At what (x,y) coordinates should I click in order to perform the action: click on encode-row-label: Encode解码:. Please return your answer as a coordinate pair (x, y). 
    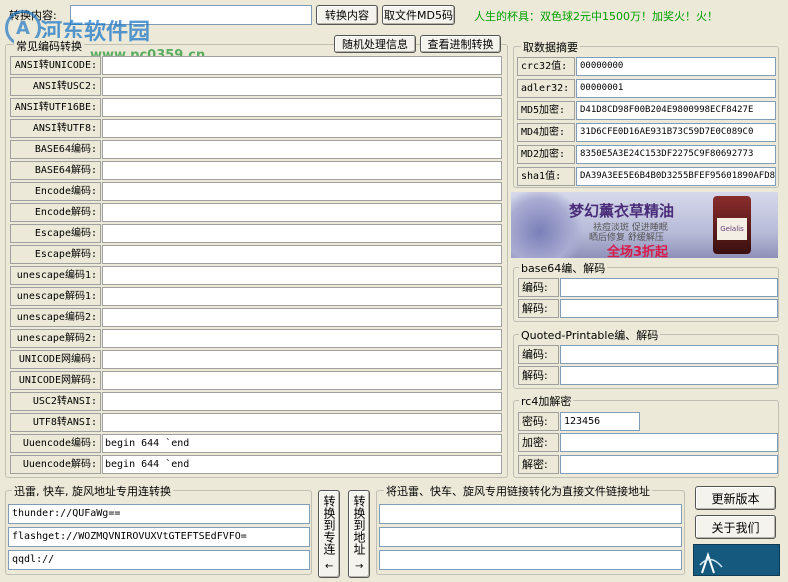
    Looking at the image, I should click on (55, 212).